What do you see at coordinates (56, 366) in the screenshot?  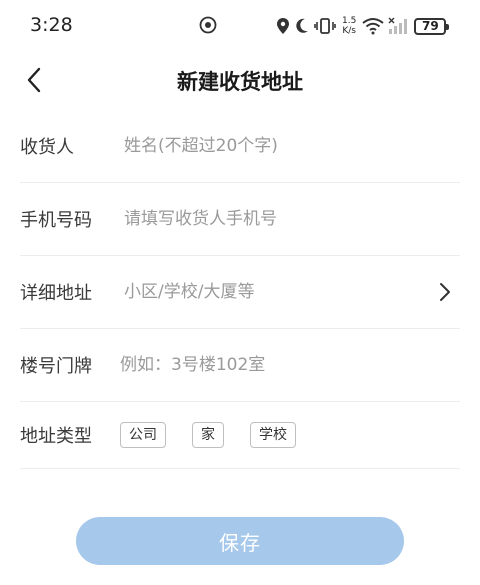 I see `house-number-label: 楼号门牌` at bounding box center [56, 366].